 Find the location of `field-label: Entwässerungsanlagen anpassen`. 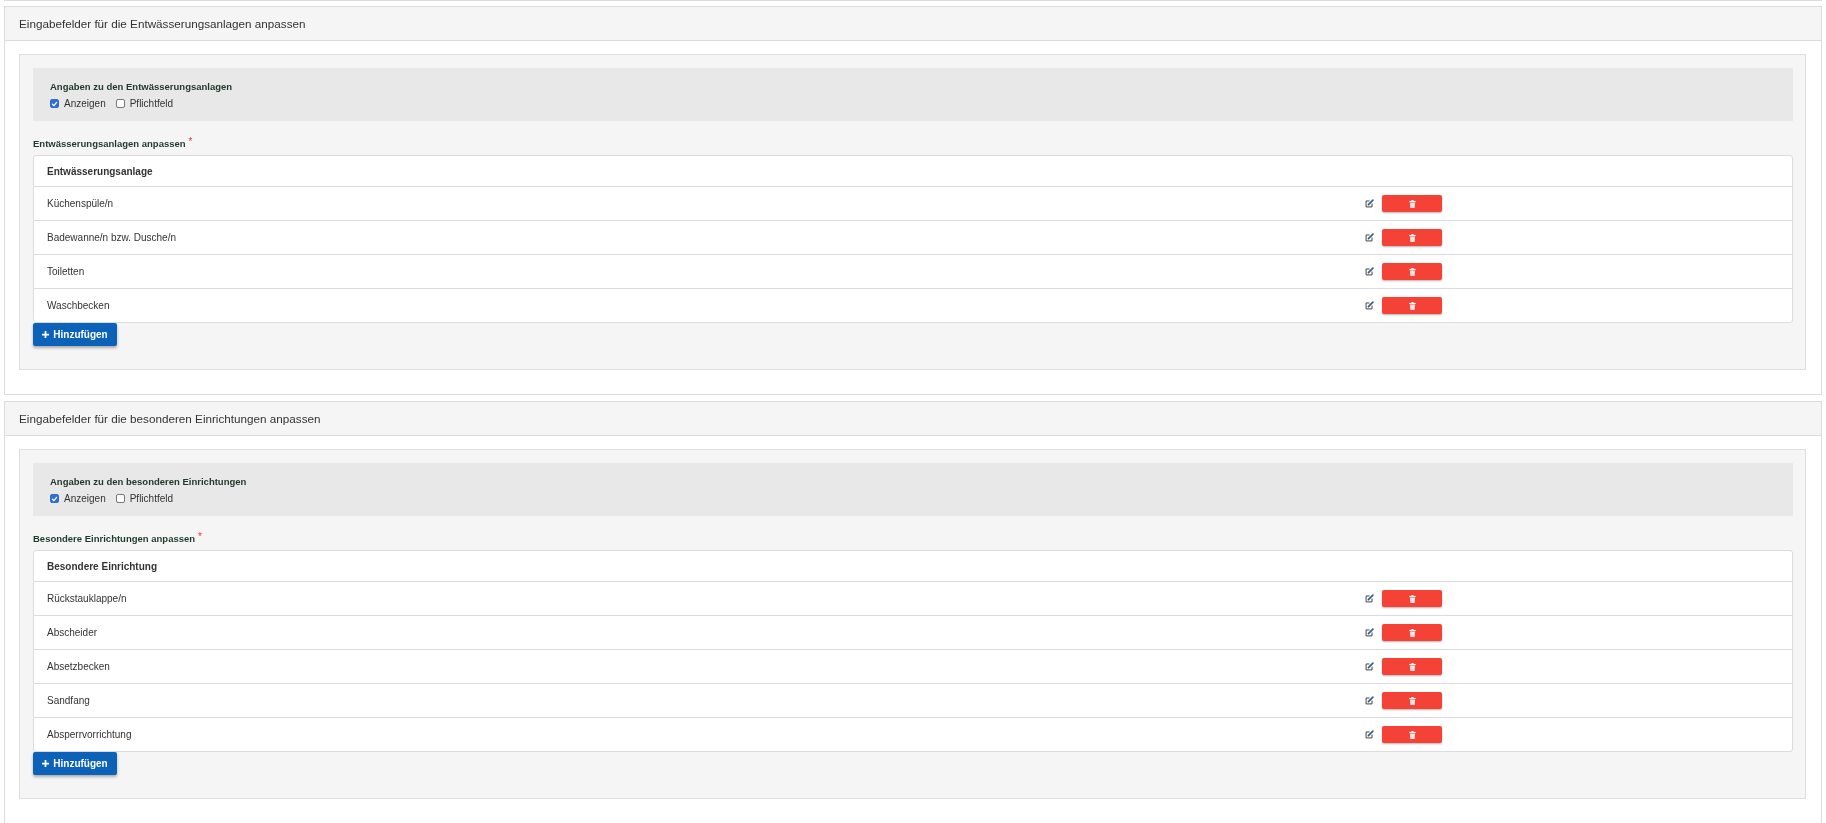

field-label: Entwässerungsanlagen anpassen is located at coordinates (109, 144).